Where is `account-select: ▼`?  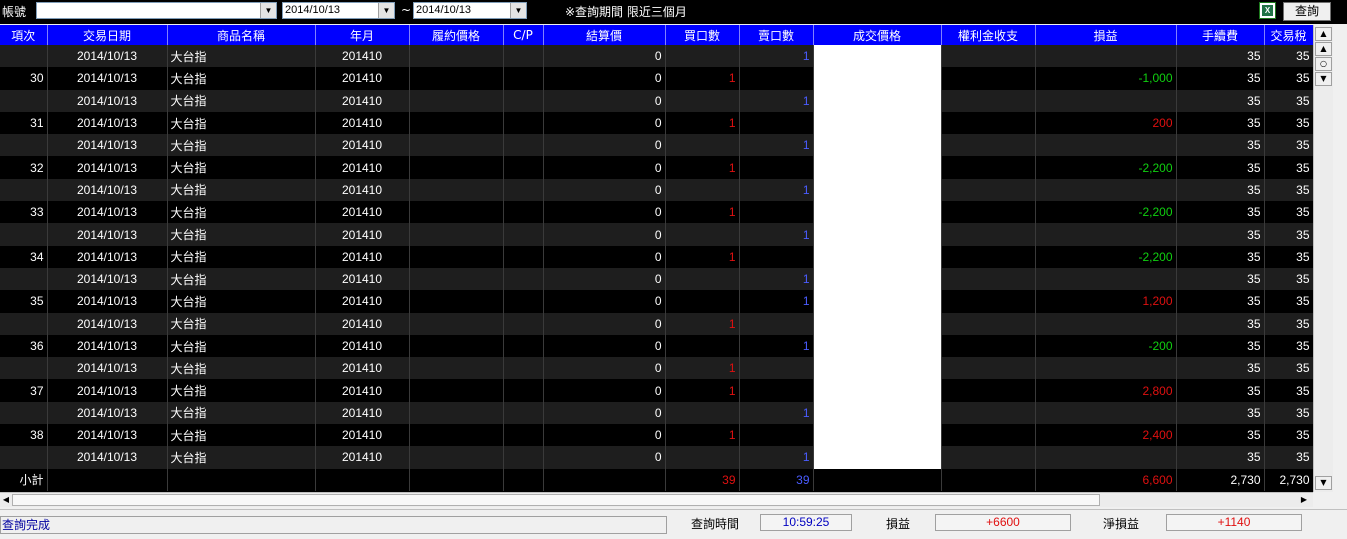 account-select: ▼ is located at coordinates (156, 10).